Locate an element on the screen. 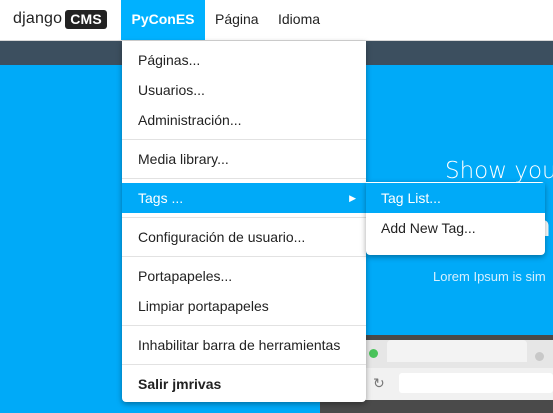  toolbar-menu-pycones: PyConES is located at coordinates (163, 20).